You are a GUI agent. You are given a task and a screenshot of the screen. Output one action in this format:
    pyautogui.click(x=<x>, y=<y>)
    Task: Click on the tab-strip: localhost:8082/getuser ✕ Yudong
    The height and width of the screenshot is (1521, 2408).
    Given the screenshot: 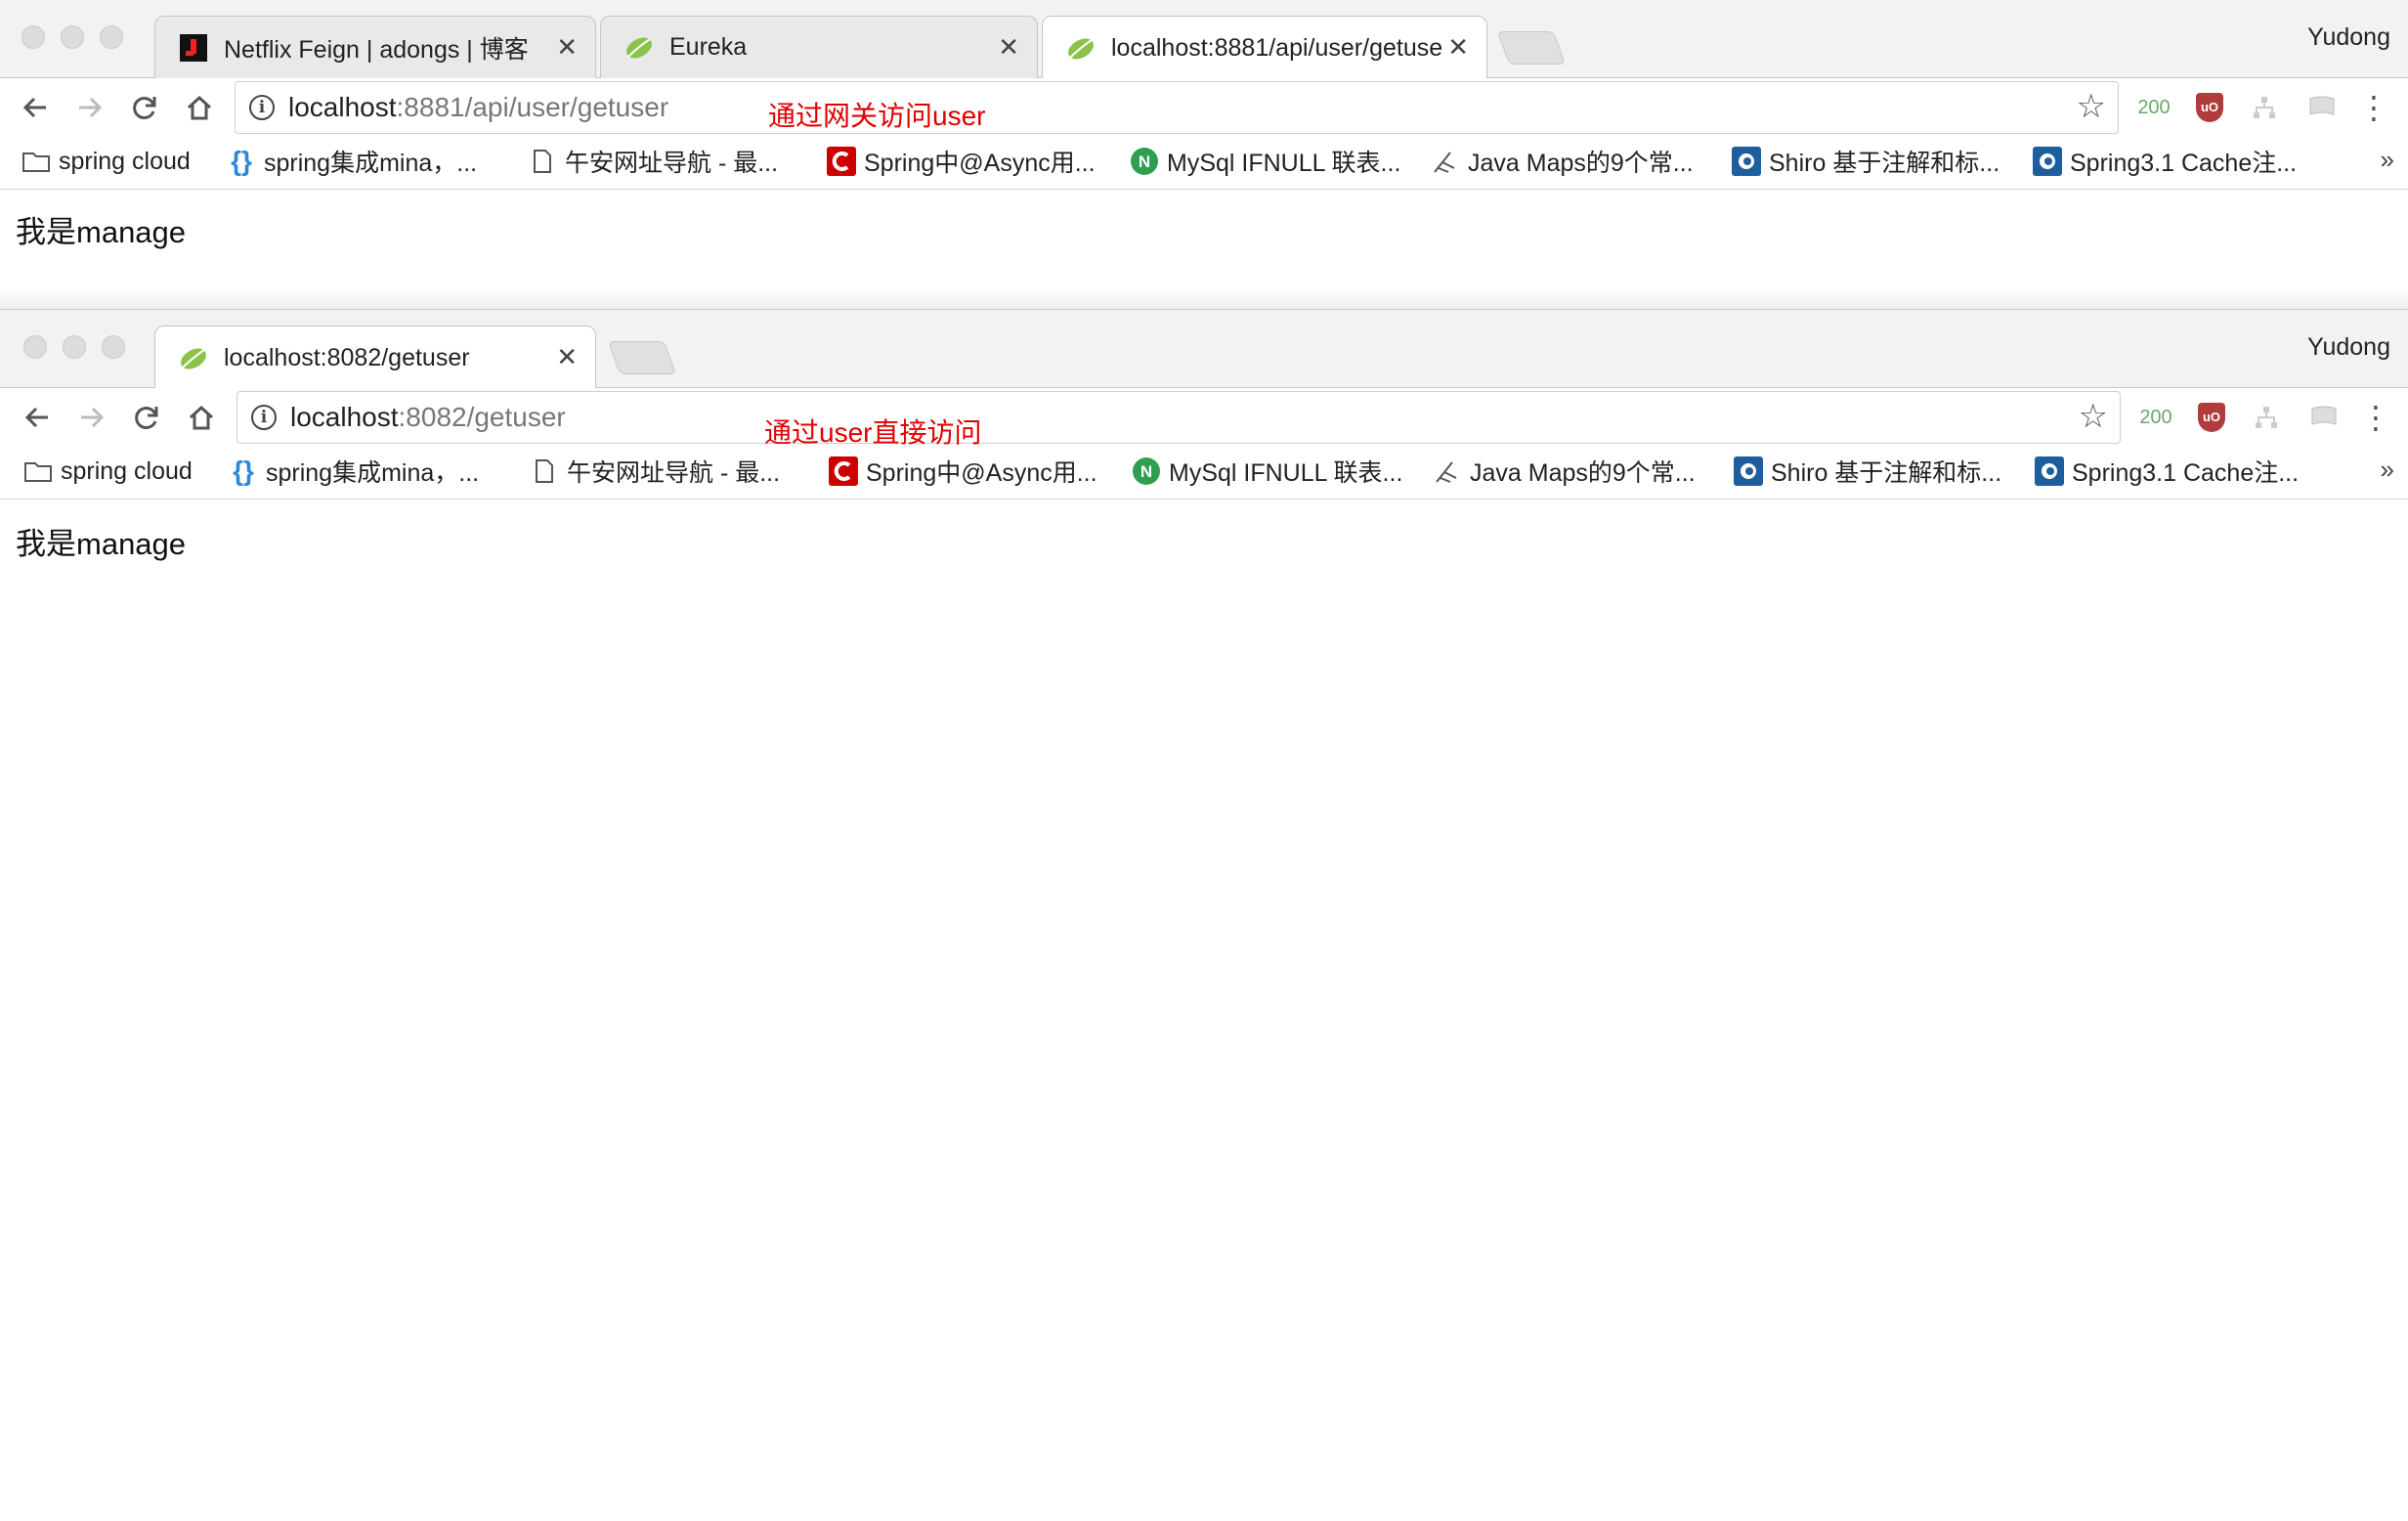 What is the action you would take?
    pyautogui.click(x=1204, y=350)
    